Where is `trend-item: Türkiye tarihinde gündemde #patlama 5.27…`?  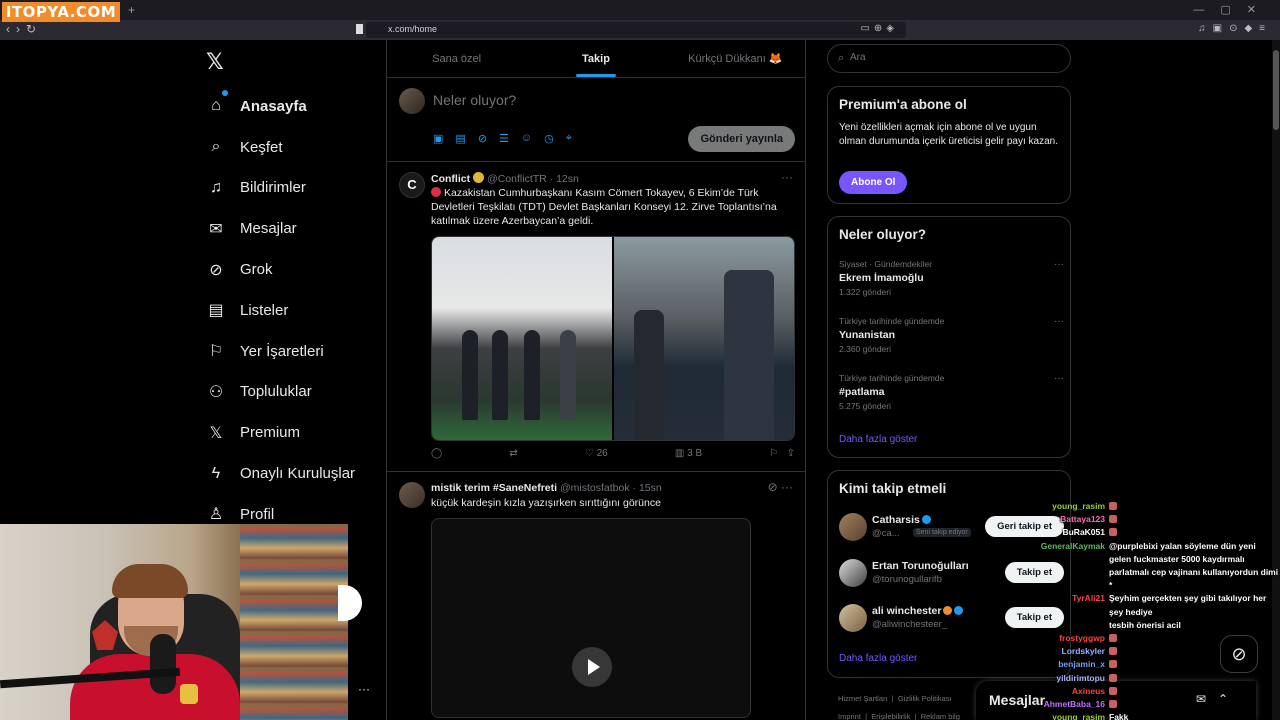 trend-item: Türkiye tarihinde gündemde #patlama 5.27… is located at coordinates (951, 392).